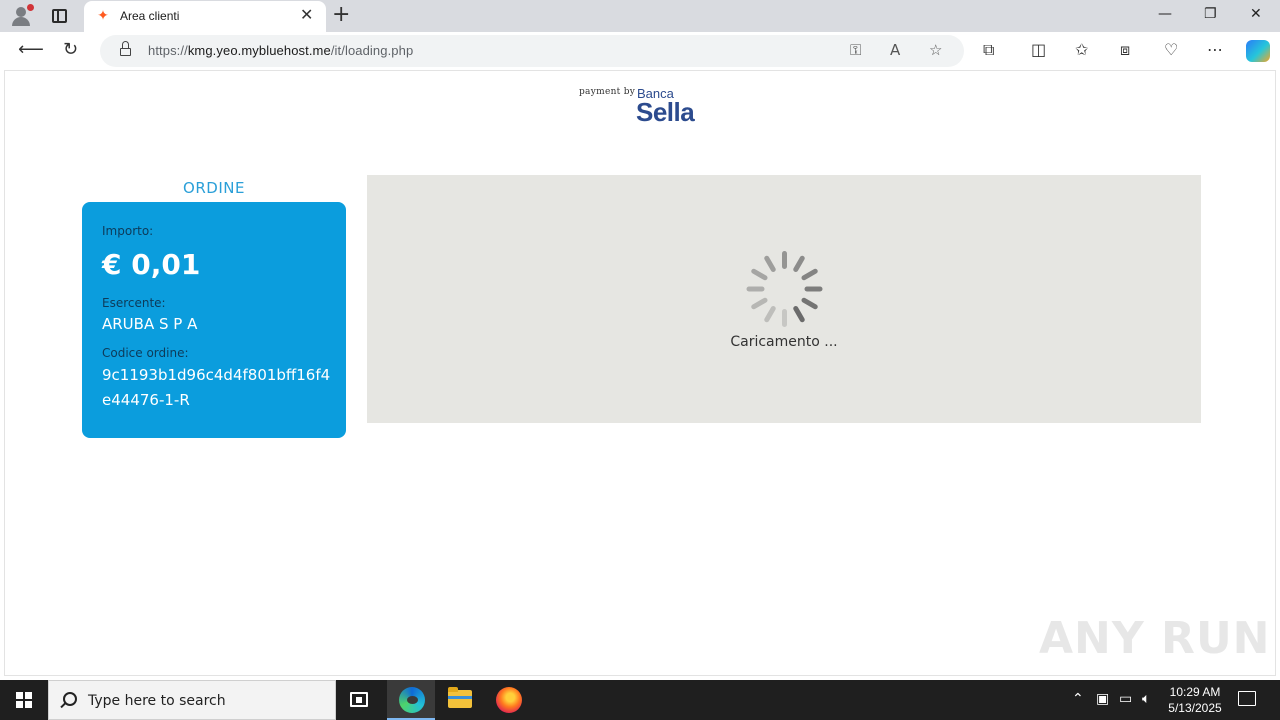  Describe the element at coordinates (24, 700) in the screenshot. I see `windows-start-icon` at that location.